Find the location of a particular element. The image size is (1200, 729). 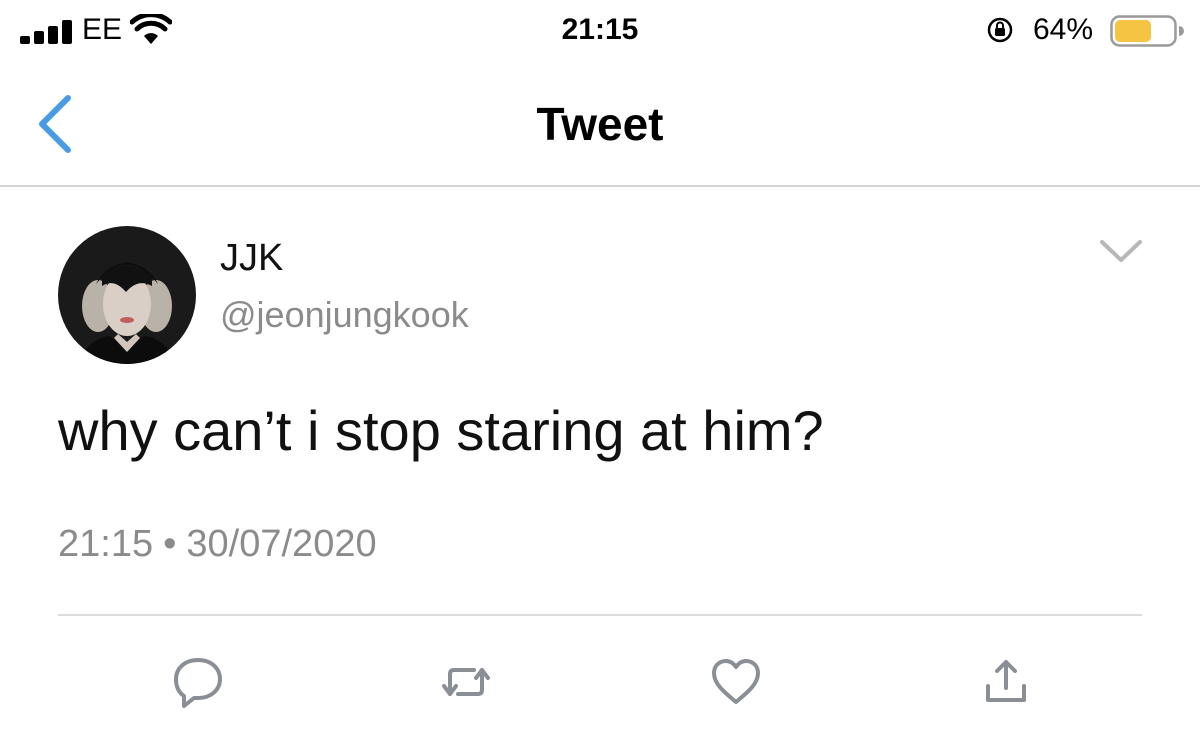

heart-icon is located at coordinates (736, 681).